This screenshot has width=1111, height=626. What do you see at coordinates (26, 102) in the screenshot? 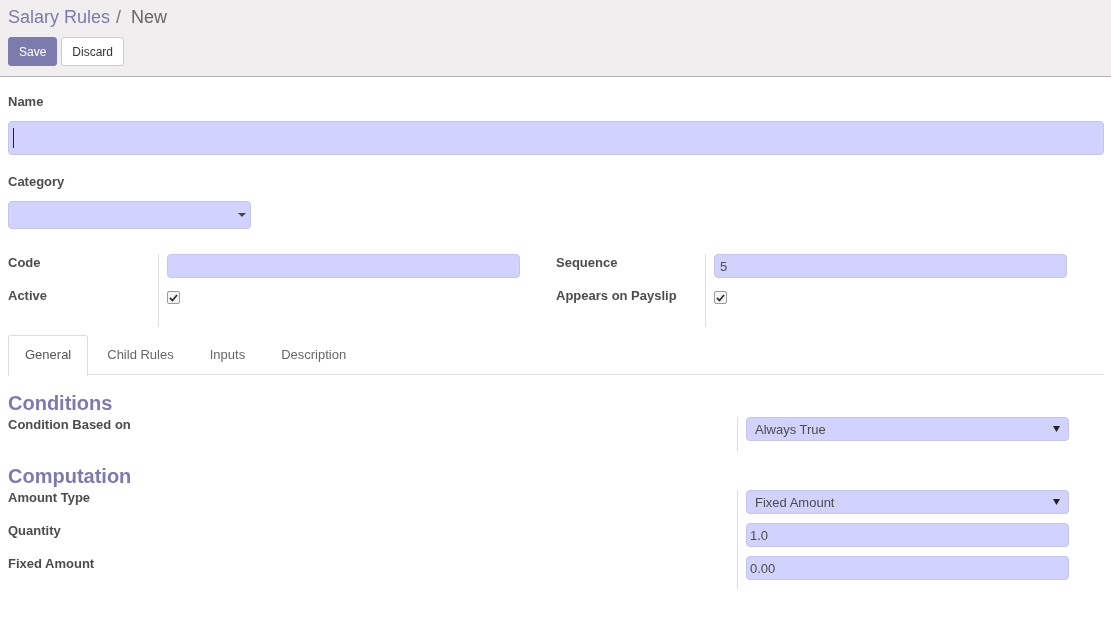
I see `field-label: Name` at bounding box center [26, 102].